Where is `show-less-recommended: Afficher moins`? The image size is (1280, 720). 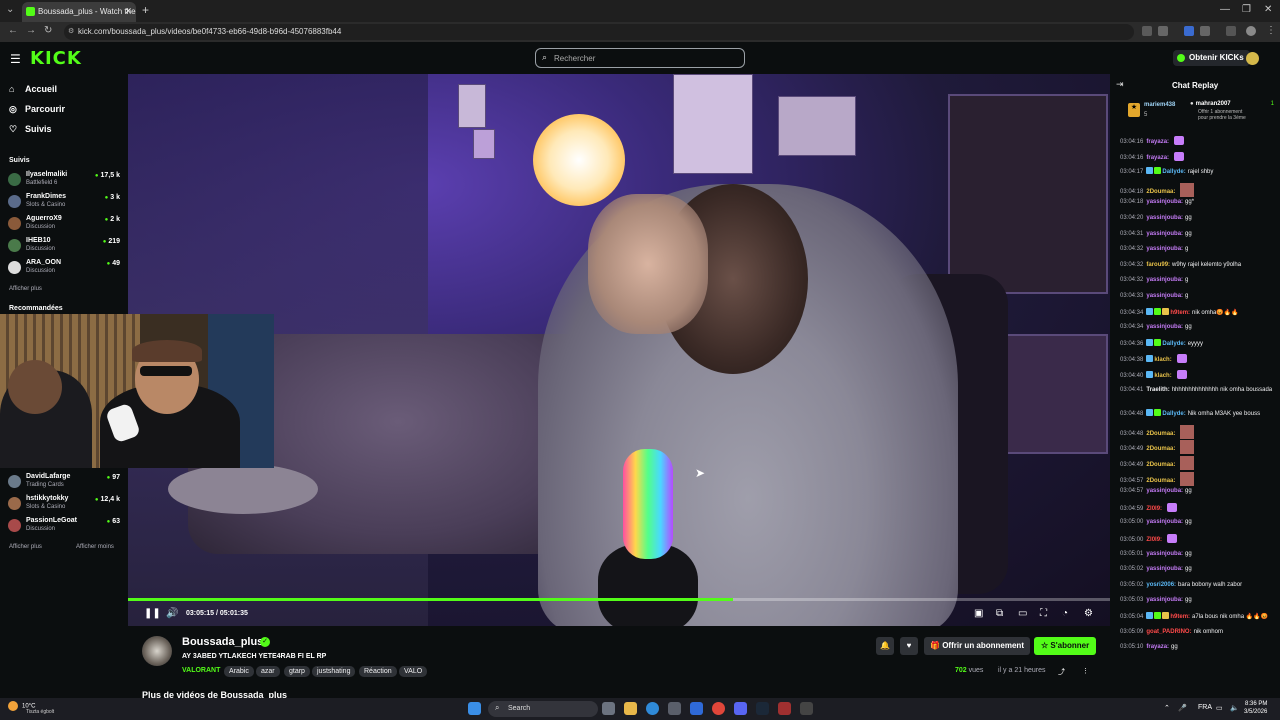 show-less-recommended: Afficher moins is located at coordinates (95, 547).